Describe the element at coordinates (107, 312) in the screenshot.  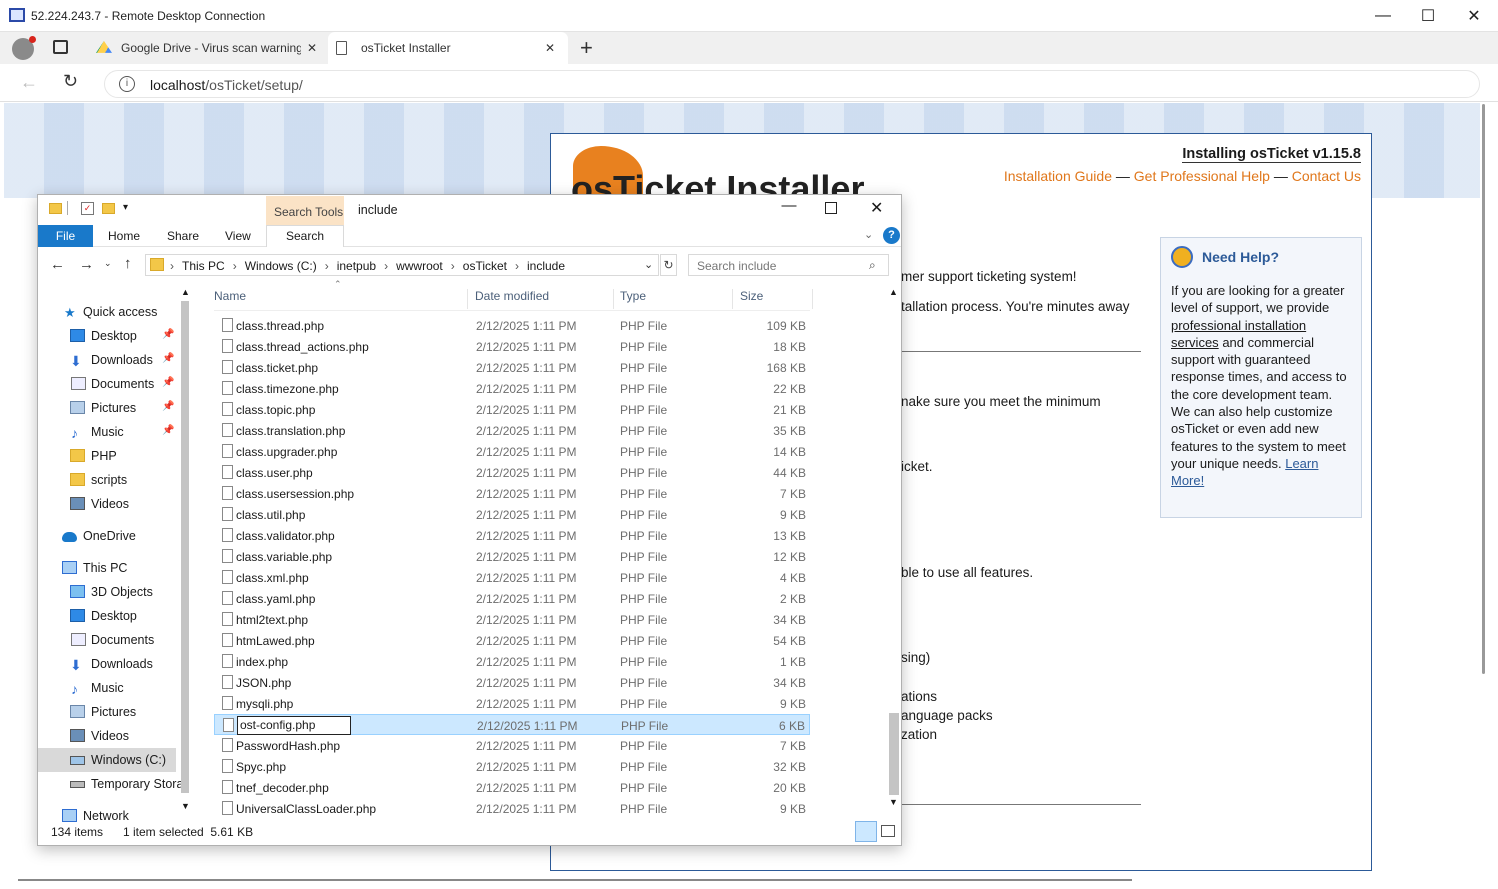
I see `nav-item-quick-access: ★ Quick access` at that location.